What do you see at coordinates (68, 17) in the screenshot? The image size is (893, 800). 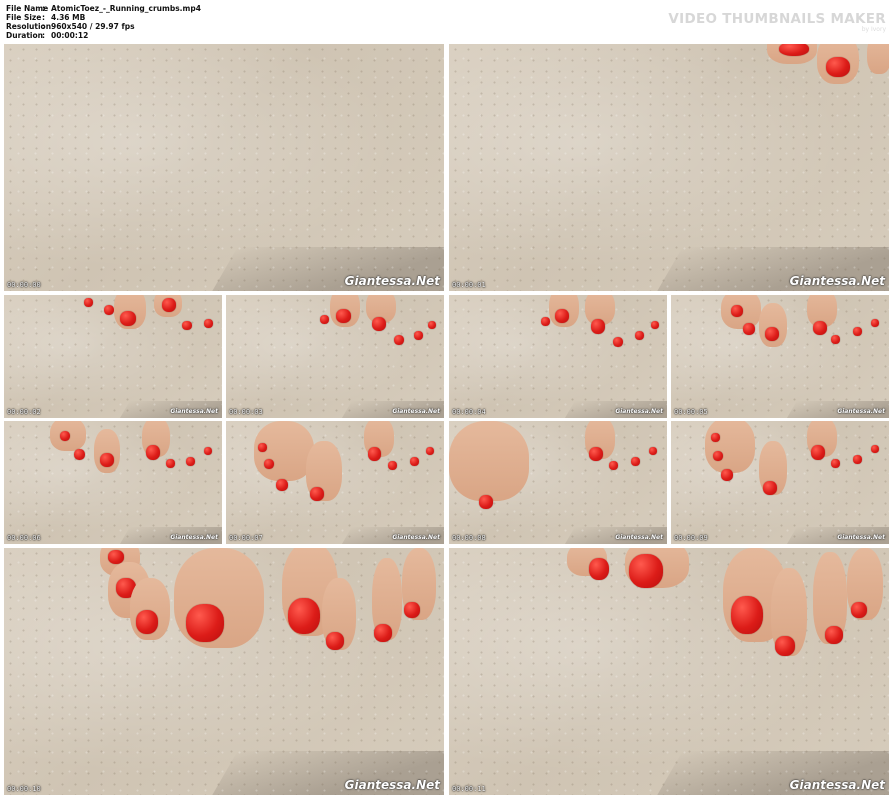 I see `file-size-value: 4.36 MB` at bounding box center [68, 17].